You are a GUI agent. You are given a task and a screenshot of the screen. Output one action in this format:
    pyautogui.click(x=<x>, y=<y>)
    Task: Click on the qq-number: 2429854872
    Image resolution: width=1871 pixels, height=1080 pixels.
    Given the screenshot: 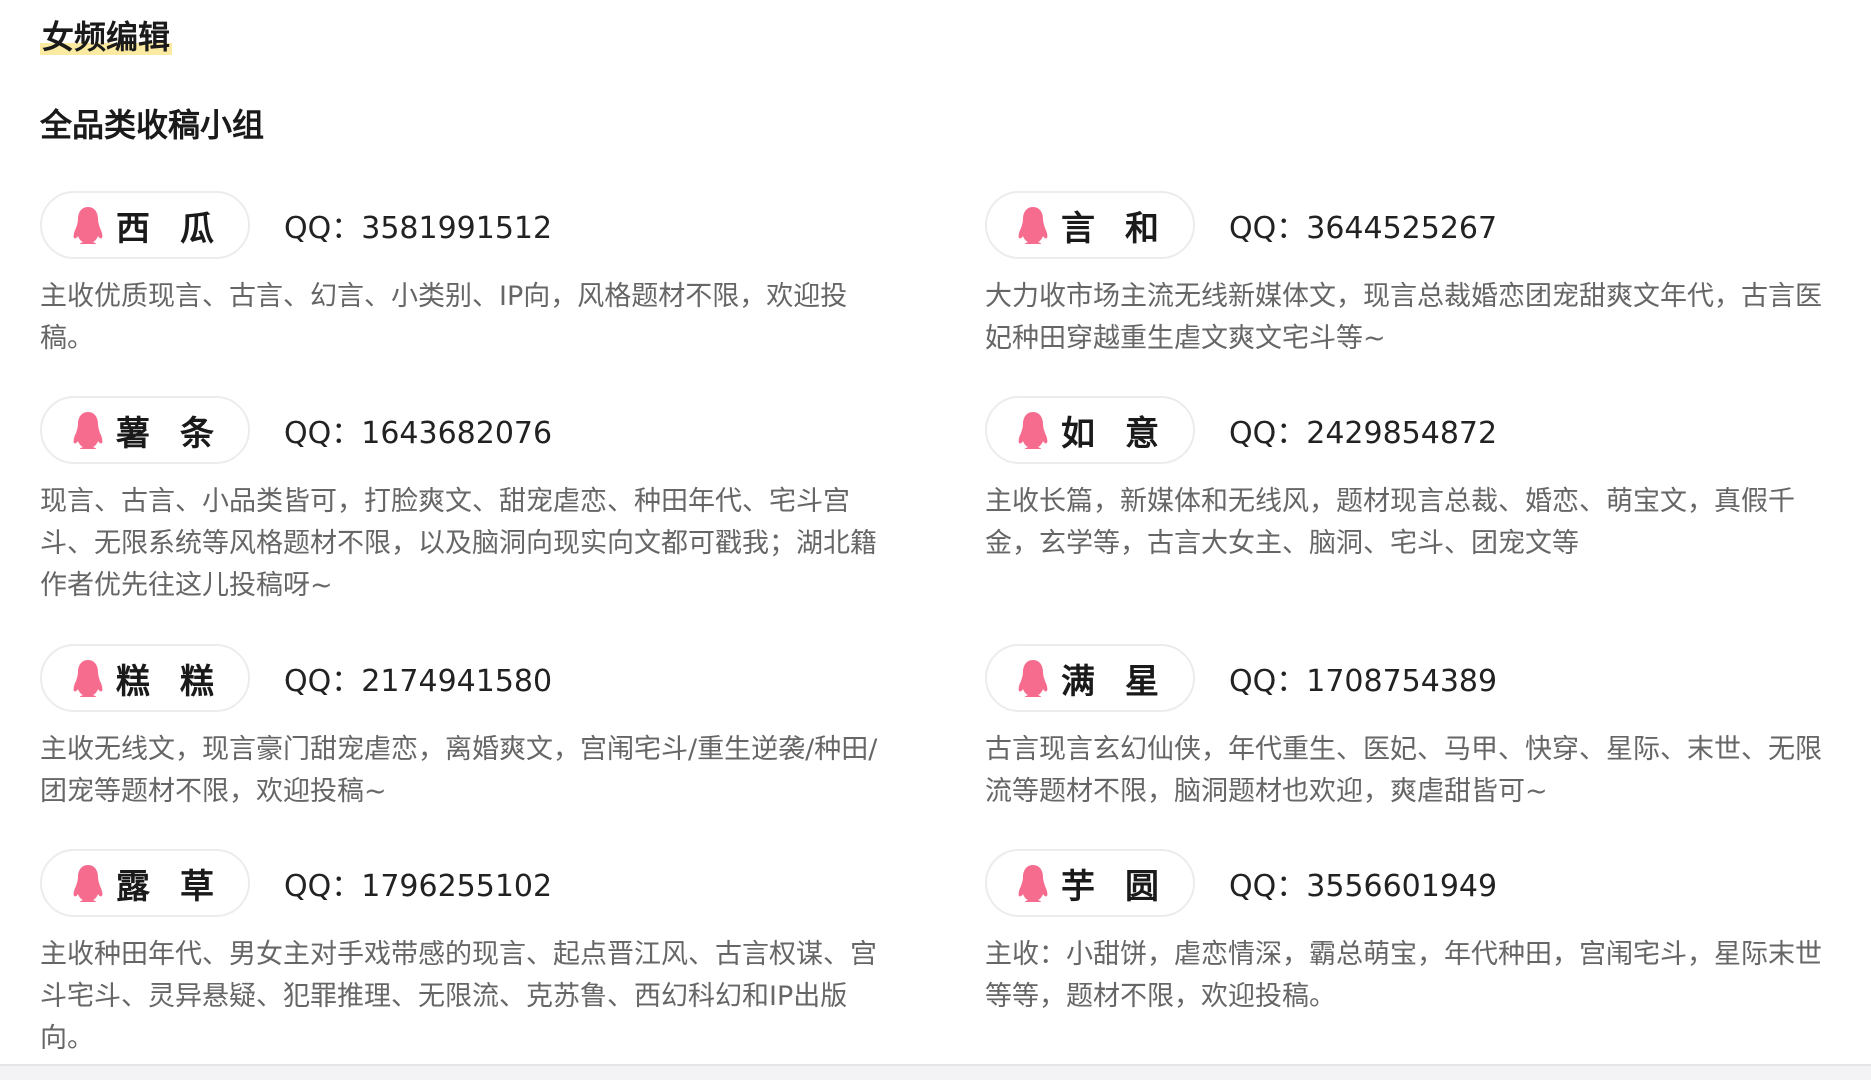 What is the action you would take?
    pyautogui.click(x=1402, y=433)
    